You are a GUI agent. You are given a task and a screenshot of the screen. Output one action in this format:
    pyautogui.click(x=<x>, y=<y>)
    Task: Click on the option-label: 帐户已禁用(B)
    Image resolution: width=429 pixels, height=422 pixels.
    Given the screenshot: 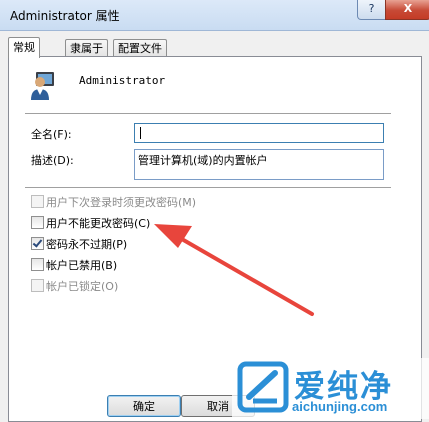 What is the action you would take?
    pyautogui.click(x=82, y=265)
    